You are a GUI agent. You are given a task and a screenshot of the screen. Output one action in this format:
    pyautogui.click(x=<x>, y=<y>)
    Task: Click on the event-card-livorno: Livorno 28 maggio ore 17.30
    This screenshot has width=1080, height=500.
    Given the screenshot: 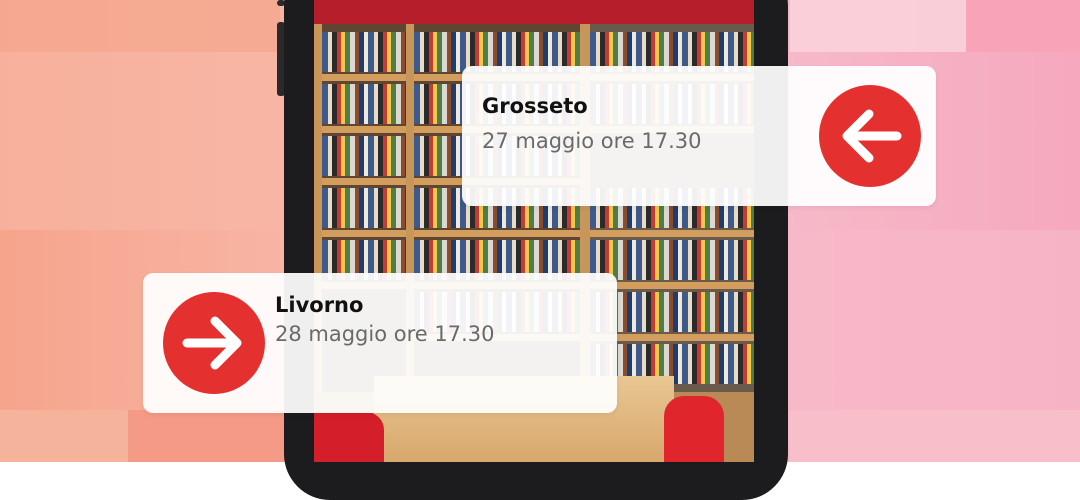 What is the action you would take?
    pyautogui.click(x=380, y=343)
    